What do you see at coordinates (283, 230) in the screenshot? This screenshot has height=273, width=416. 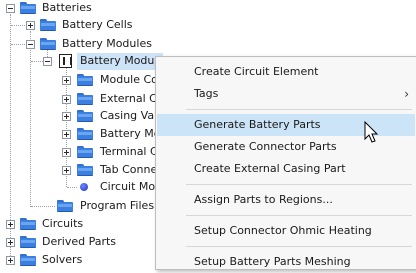 I see `menu-item-label: Setup Connector Ohmic Heating` at bounding box center [283, 230].